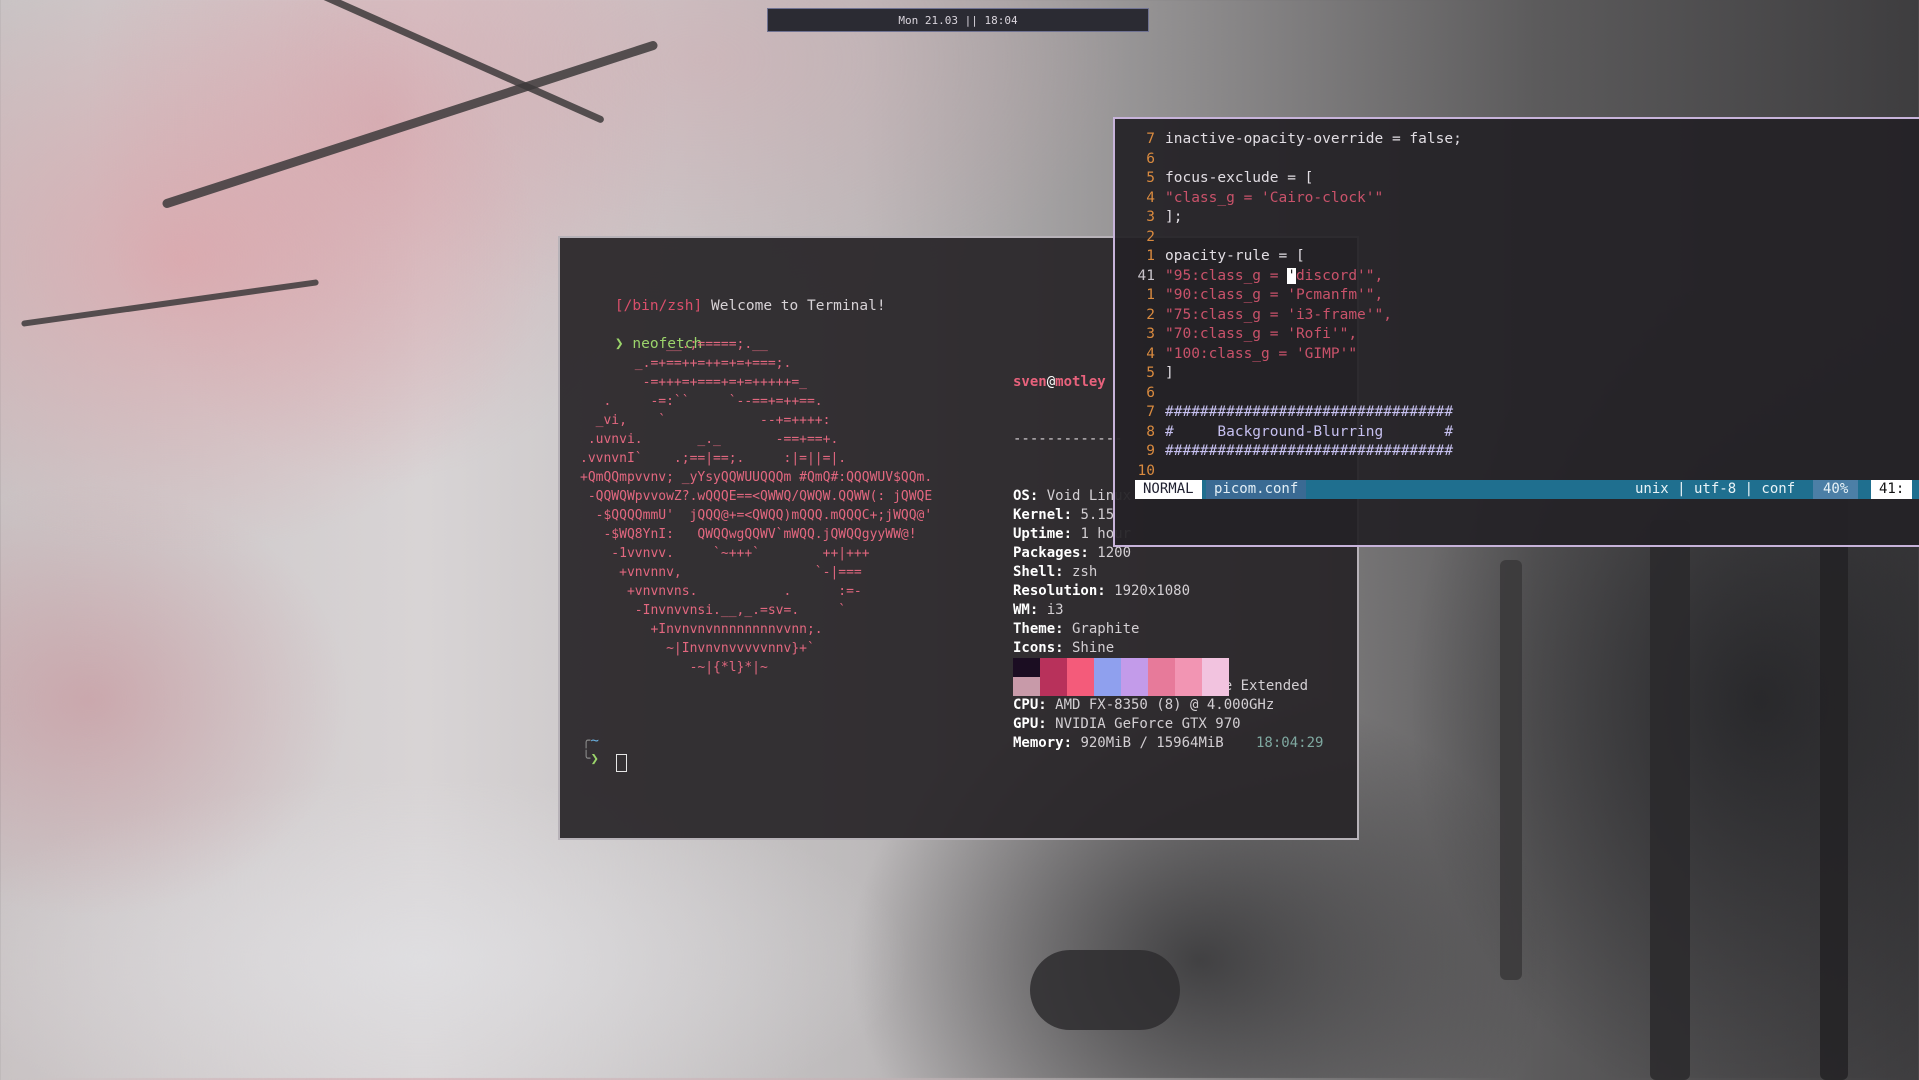 The image size is (1919, 1080). Describe the element at coordinates (1043, 534) in the screenshot. I see `info-key: Uptime:` at that location.